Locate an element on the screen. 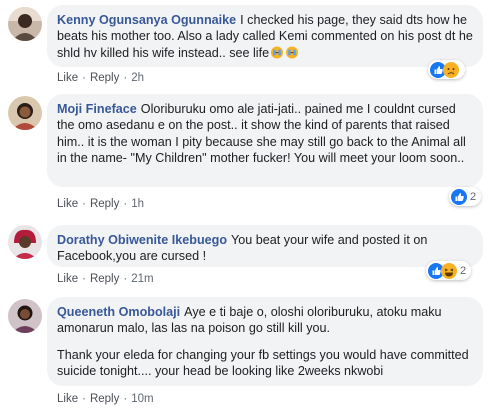 The height and width of the screenshot is (415, 489). man-portrait-icon is located at coordinates (25, 24).